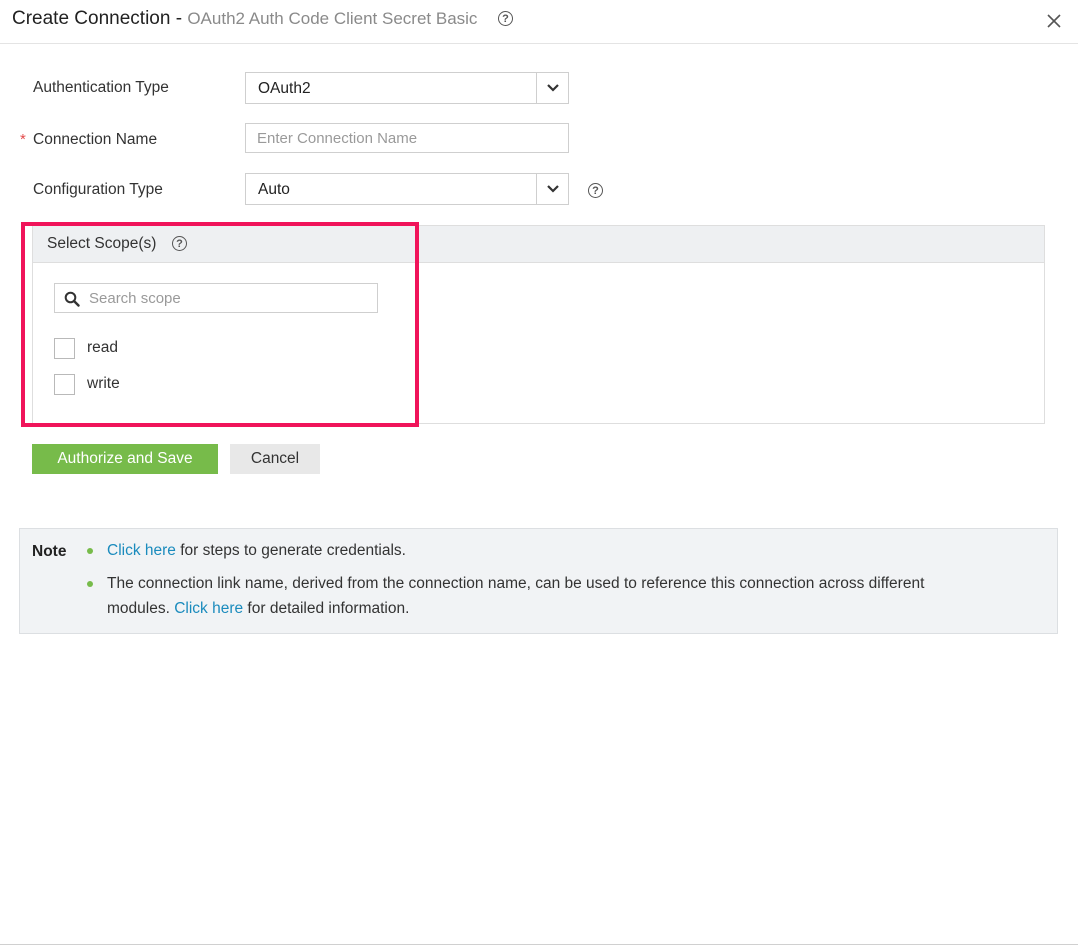 This screenshot has width=1078, height=946. I want to click on footer-divider, so click(539, 944).